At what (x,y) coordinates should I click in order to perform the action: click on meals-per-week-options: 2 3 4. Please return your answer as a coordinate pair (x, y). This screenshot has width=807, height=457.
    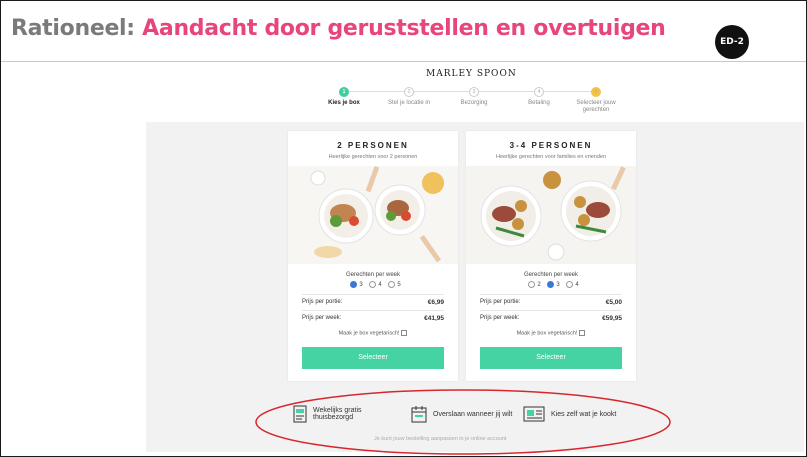
    Looking at the image, I should click on (551, 284).